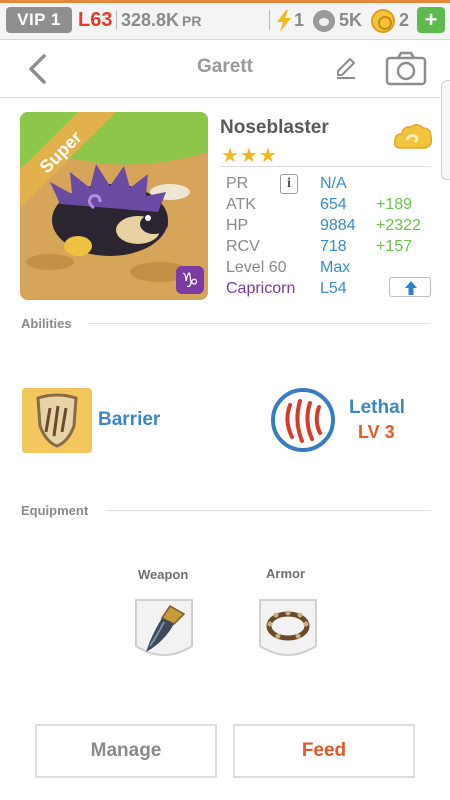  Describe the element at coordinates (333, 183) in the screenshot. I see `stat-value: N/A` at that location.